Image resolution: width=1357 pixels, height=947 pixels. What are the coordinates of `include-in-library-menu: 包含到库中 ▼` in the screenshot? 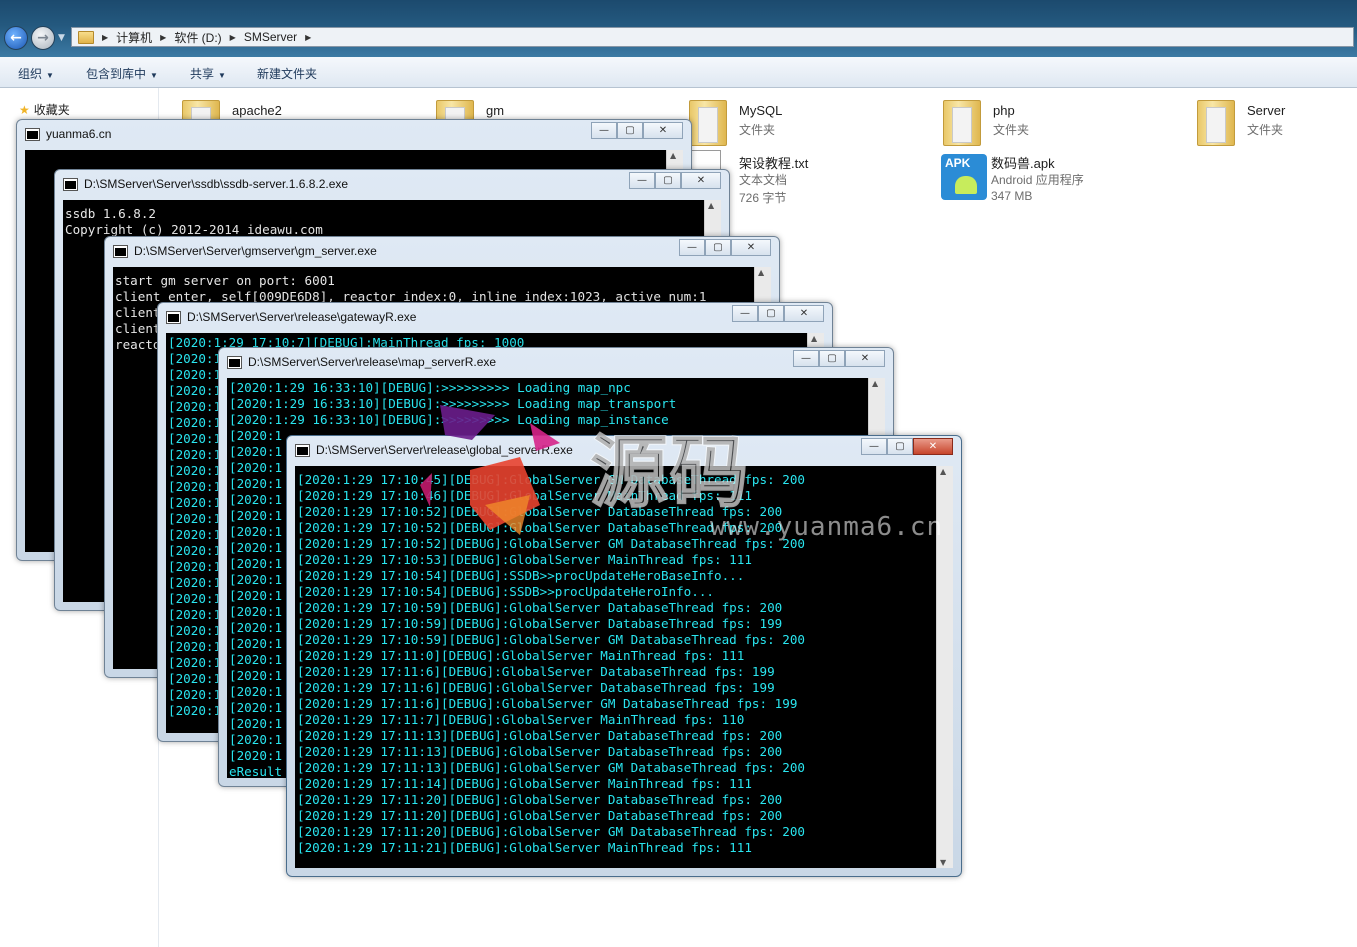 It's located at (122, 73).